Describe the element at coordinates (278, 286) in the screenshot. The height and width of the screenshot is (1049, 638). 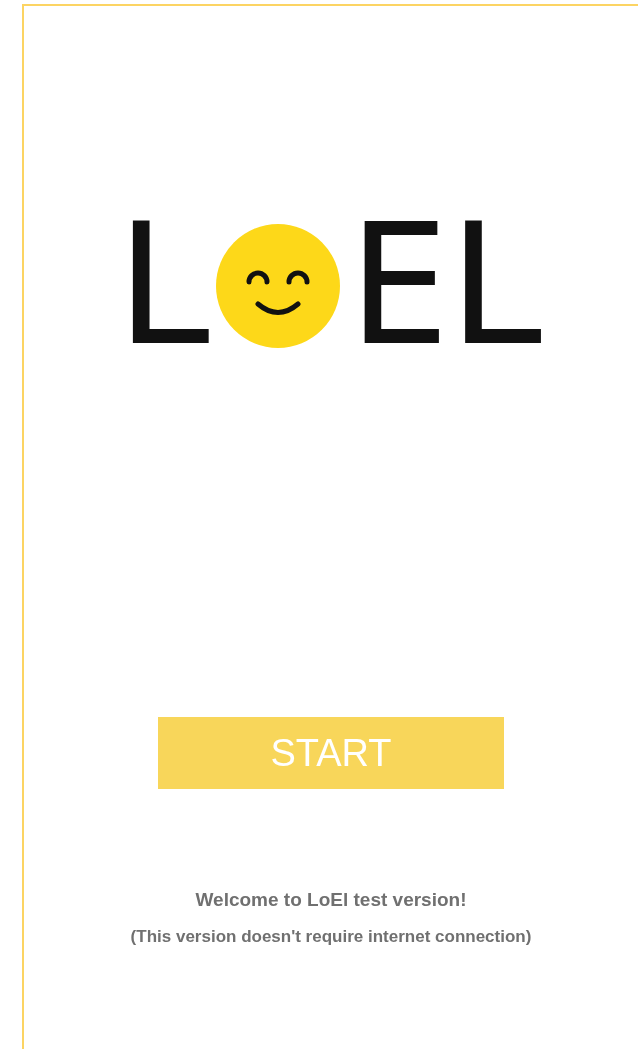
I see `smiley-icon` at that location.